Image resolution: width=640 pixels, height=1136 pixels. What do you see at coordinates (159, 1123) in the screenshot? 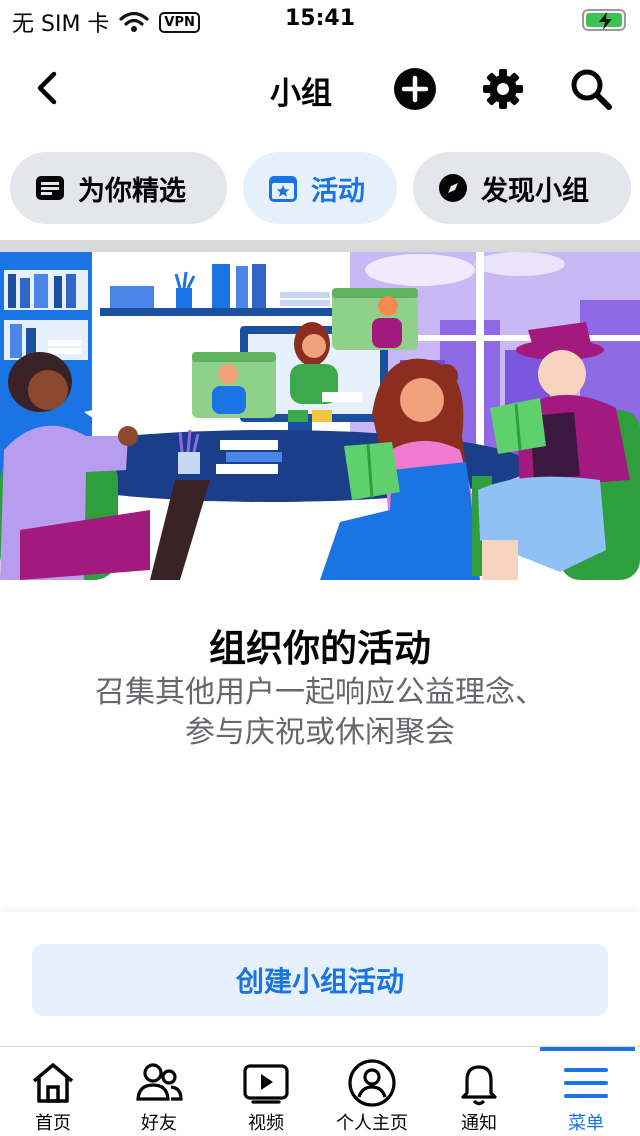
I see `tab-label: 好友` at bounding box center [159, 1123].